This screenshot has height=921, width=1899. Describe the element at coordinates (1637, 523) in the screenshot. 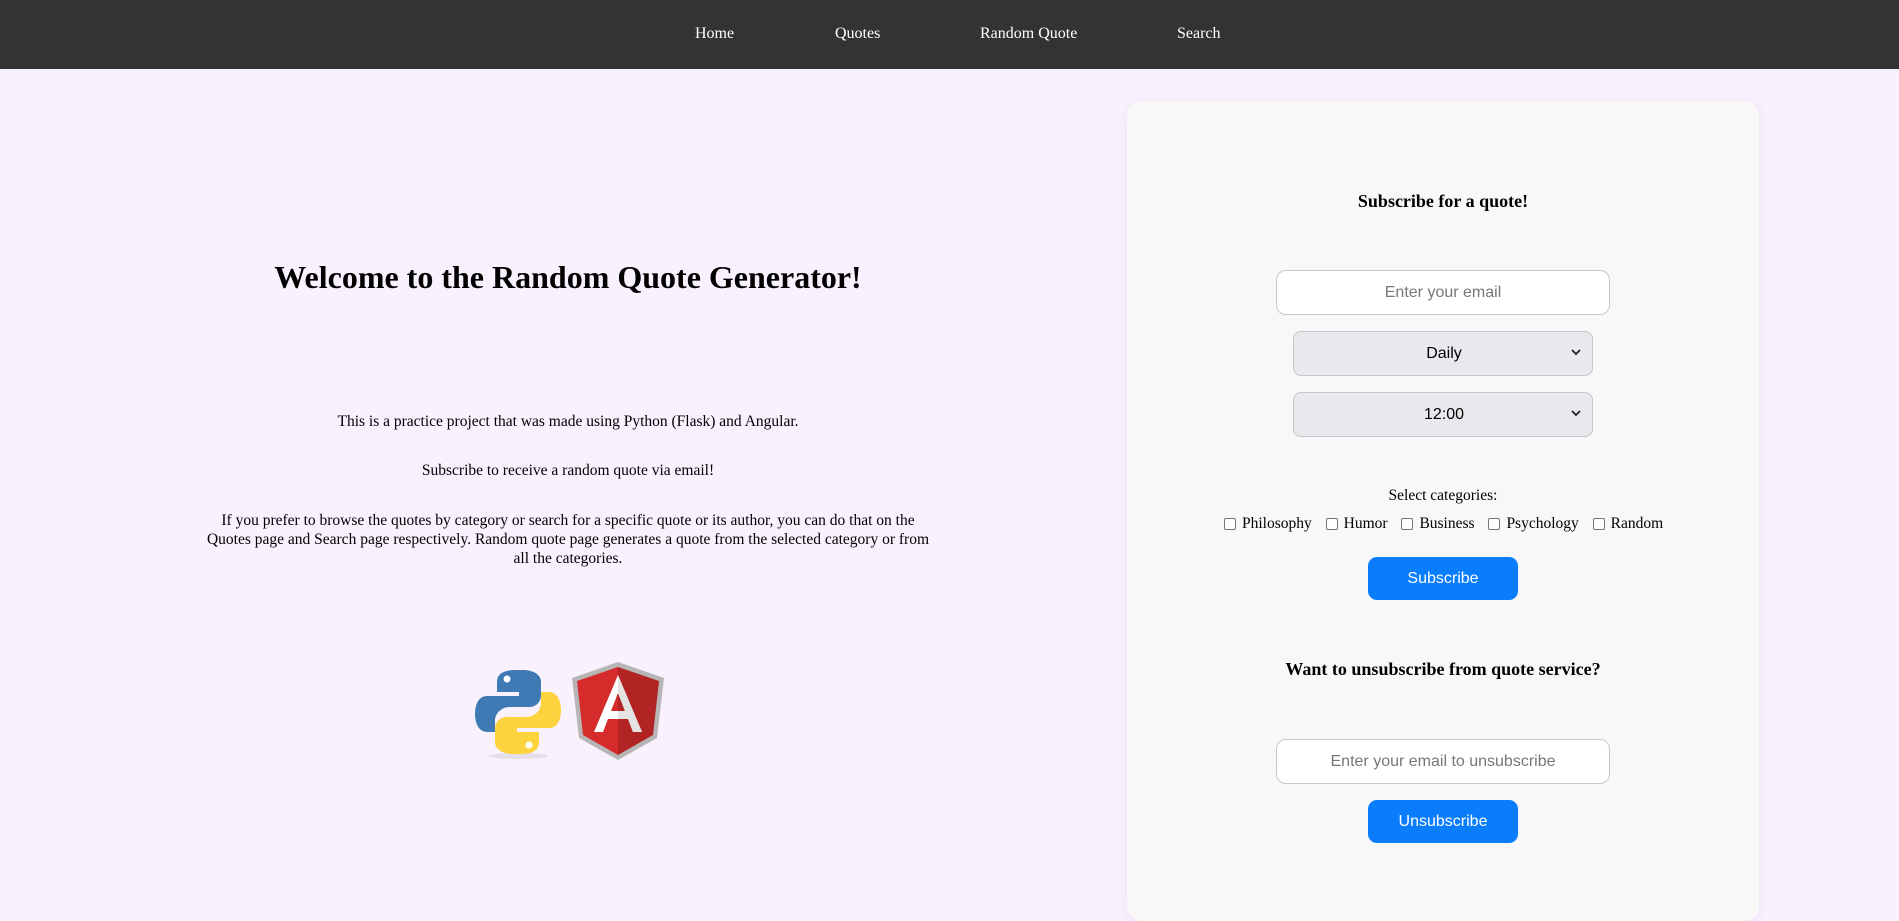

I see `category-label: Random` at that location.